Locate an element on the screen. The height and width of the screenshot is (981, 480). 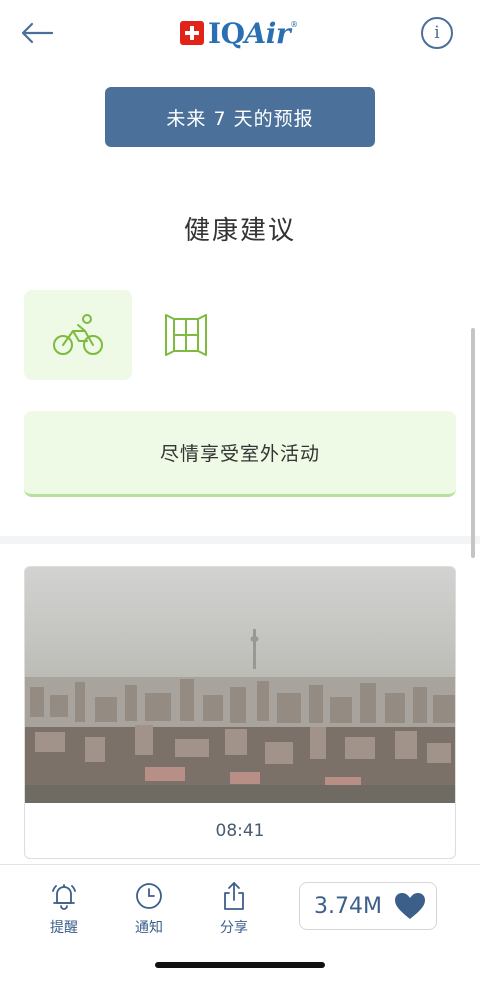
iqair-logo: IQAir ® is located at coordinates (239, 33).